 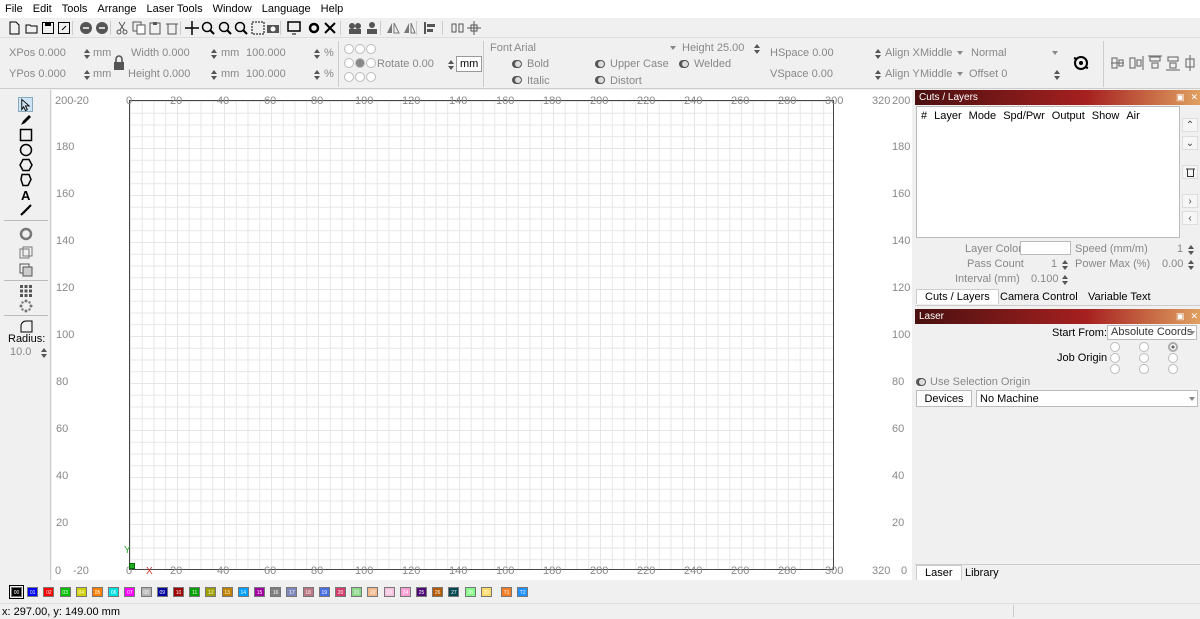 I want to click on tab-camera-control: Camera Control, so click(x=1039, y=297).